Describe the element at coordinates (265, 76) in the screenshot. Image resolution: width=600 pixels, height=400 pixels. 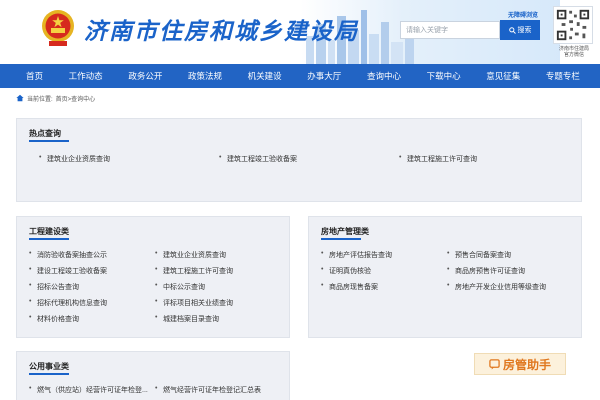
I see `nav-item-organization: 机关建设` at that location.